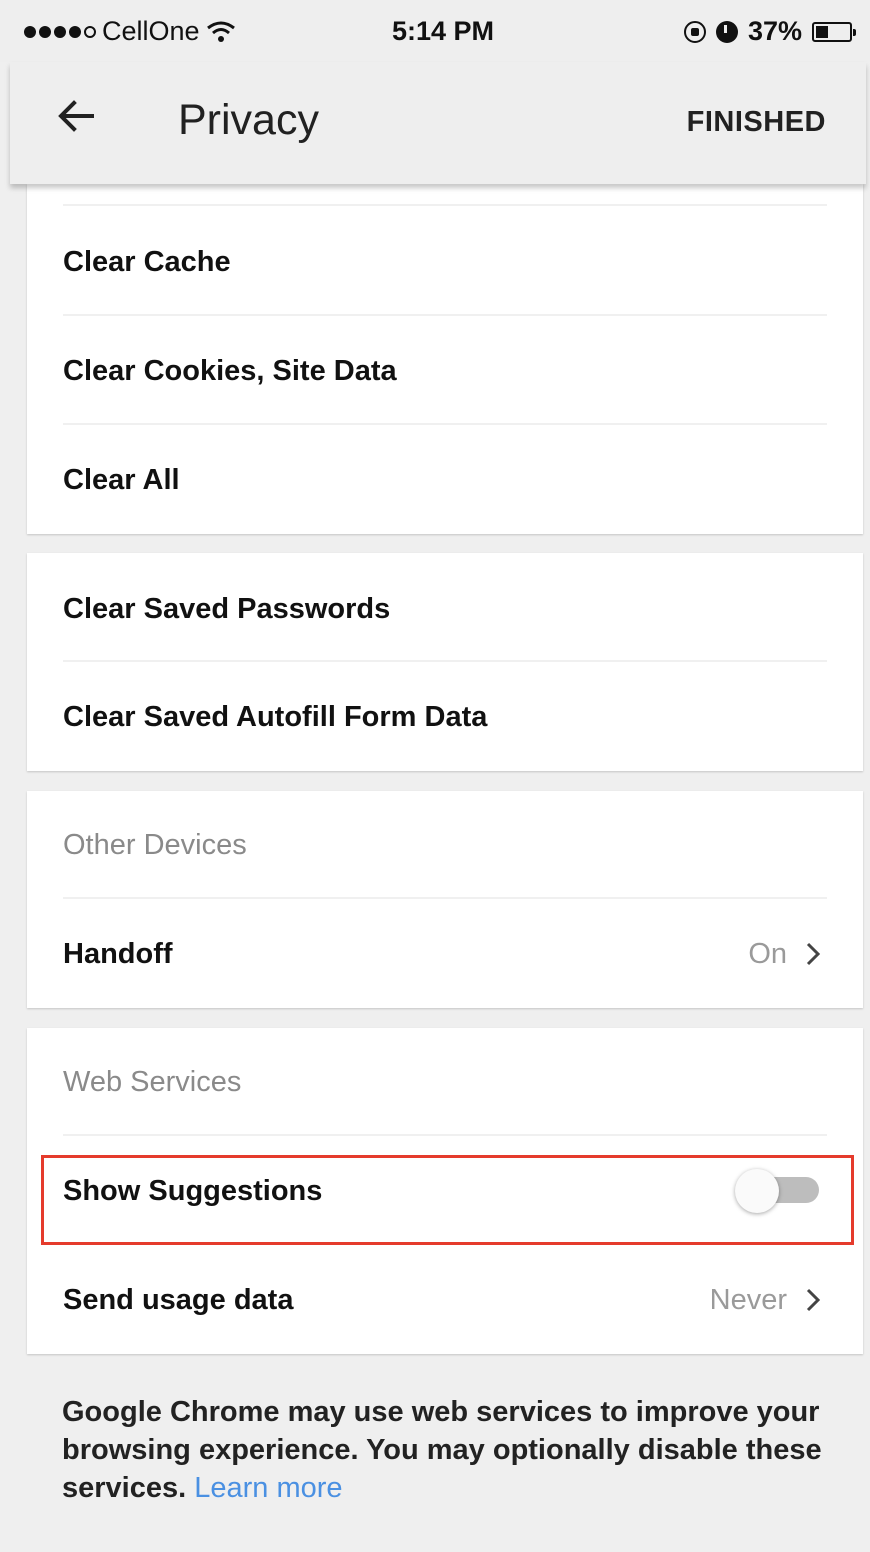  I want to click on battery-icon, so click(834, 31).